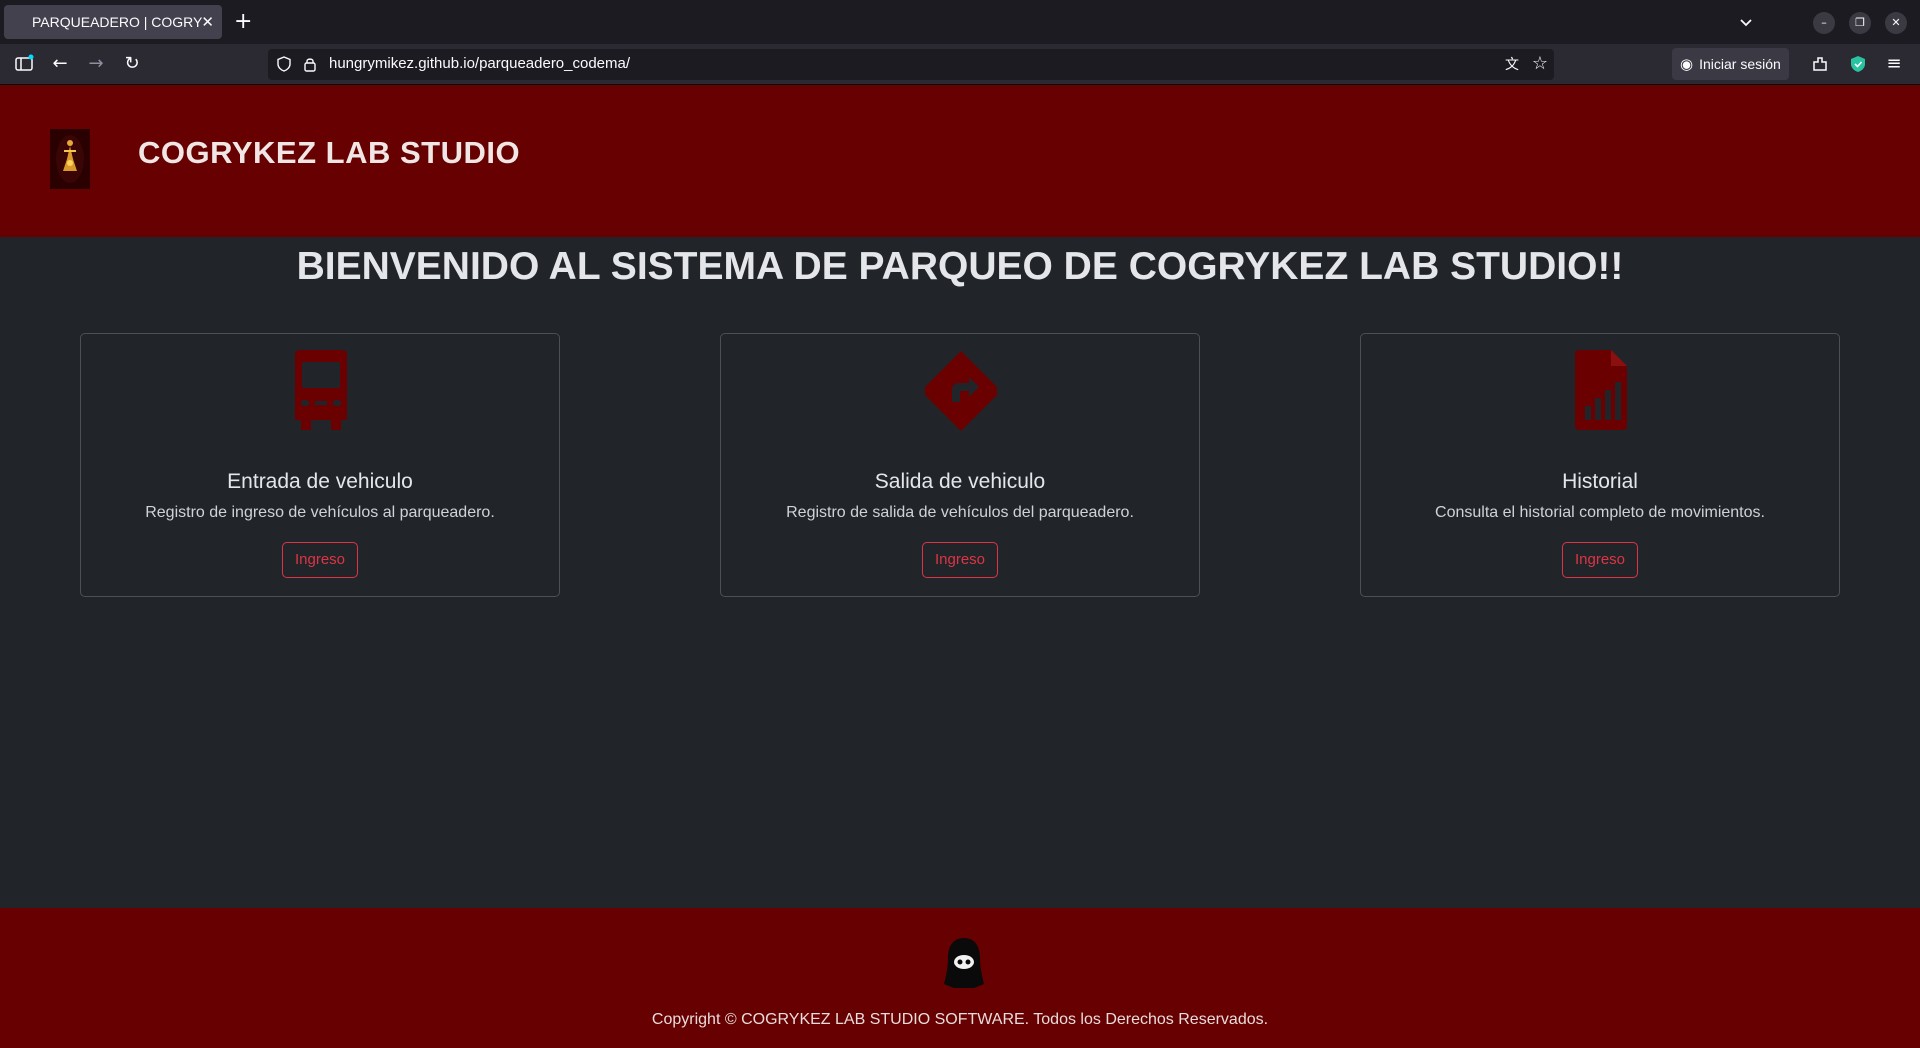 Image resolution: width=1920 pixels, height=1048 pixels. Describe the element at coordinates (320, 481) in the screenshot. I see `card-title: Entrada de vehiculo` at that location.